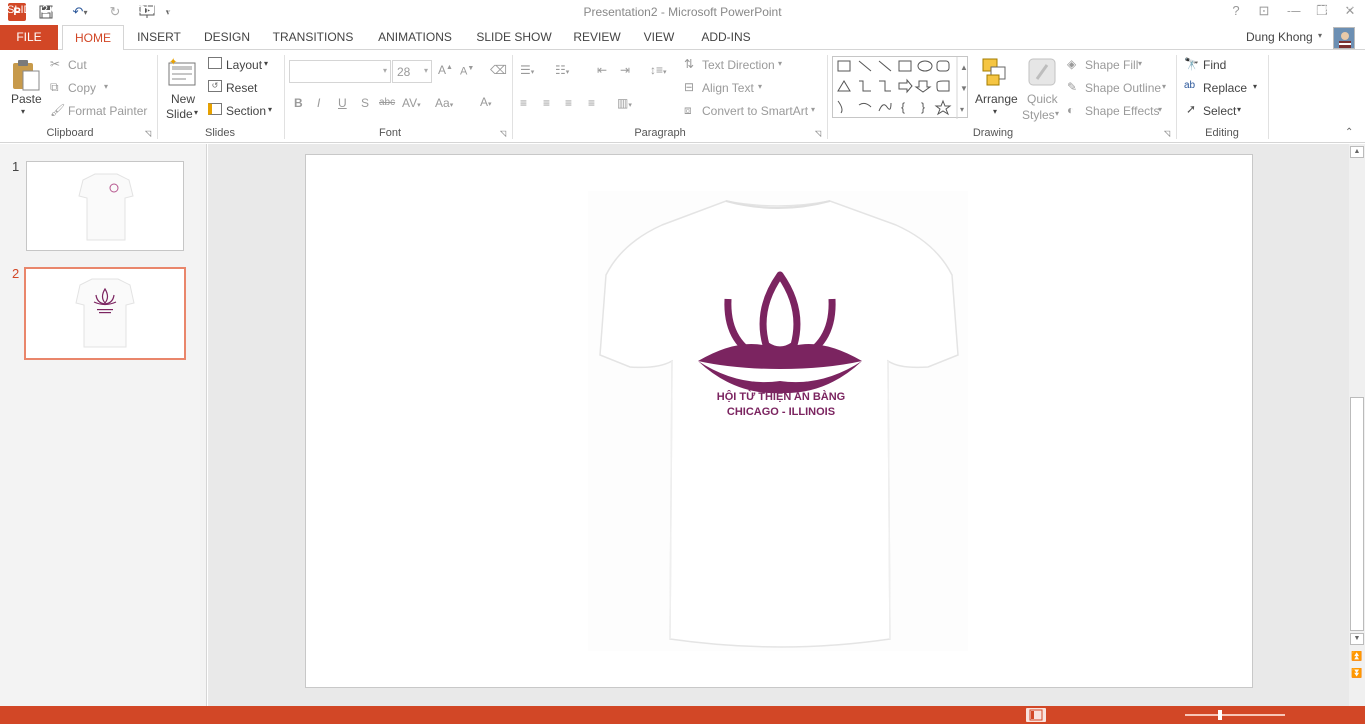 The image size is (1365, 725). I want to click on collapse-ribbon-icon: ⌃, so click(1349, 132).